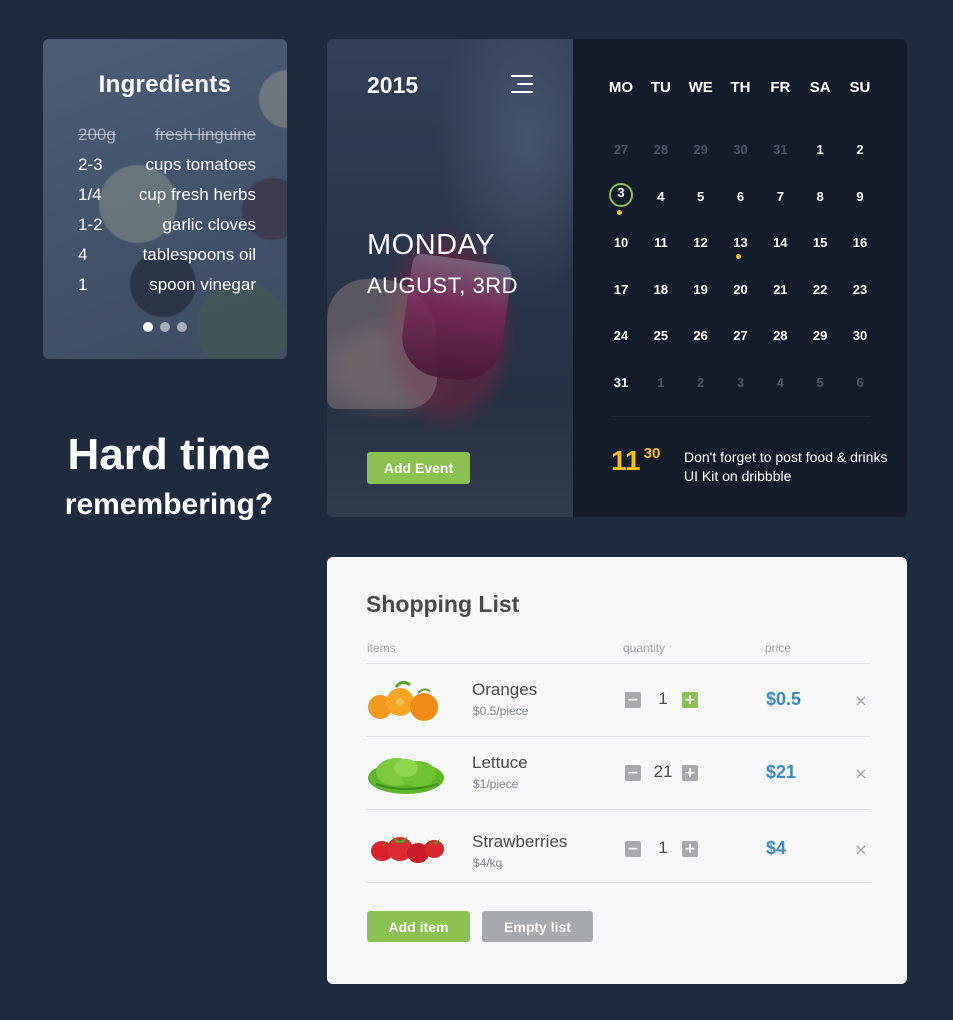  I want to click on item-unit-price: $4/kg, so click(488, 863).